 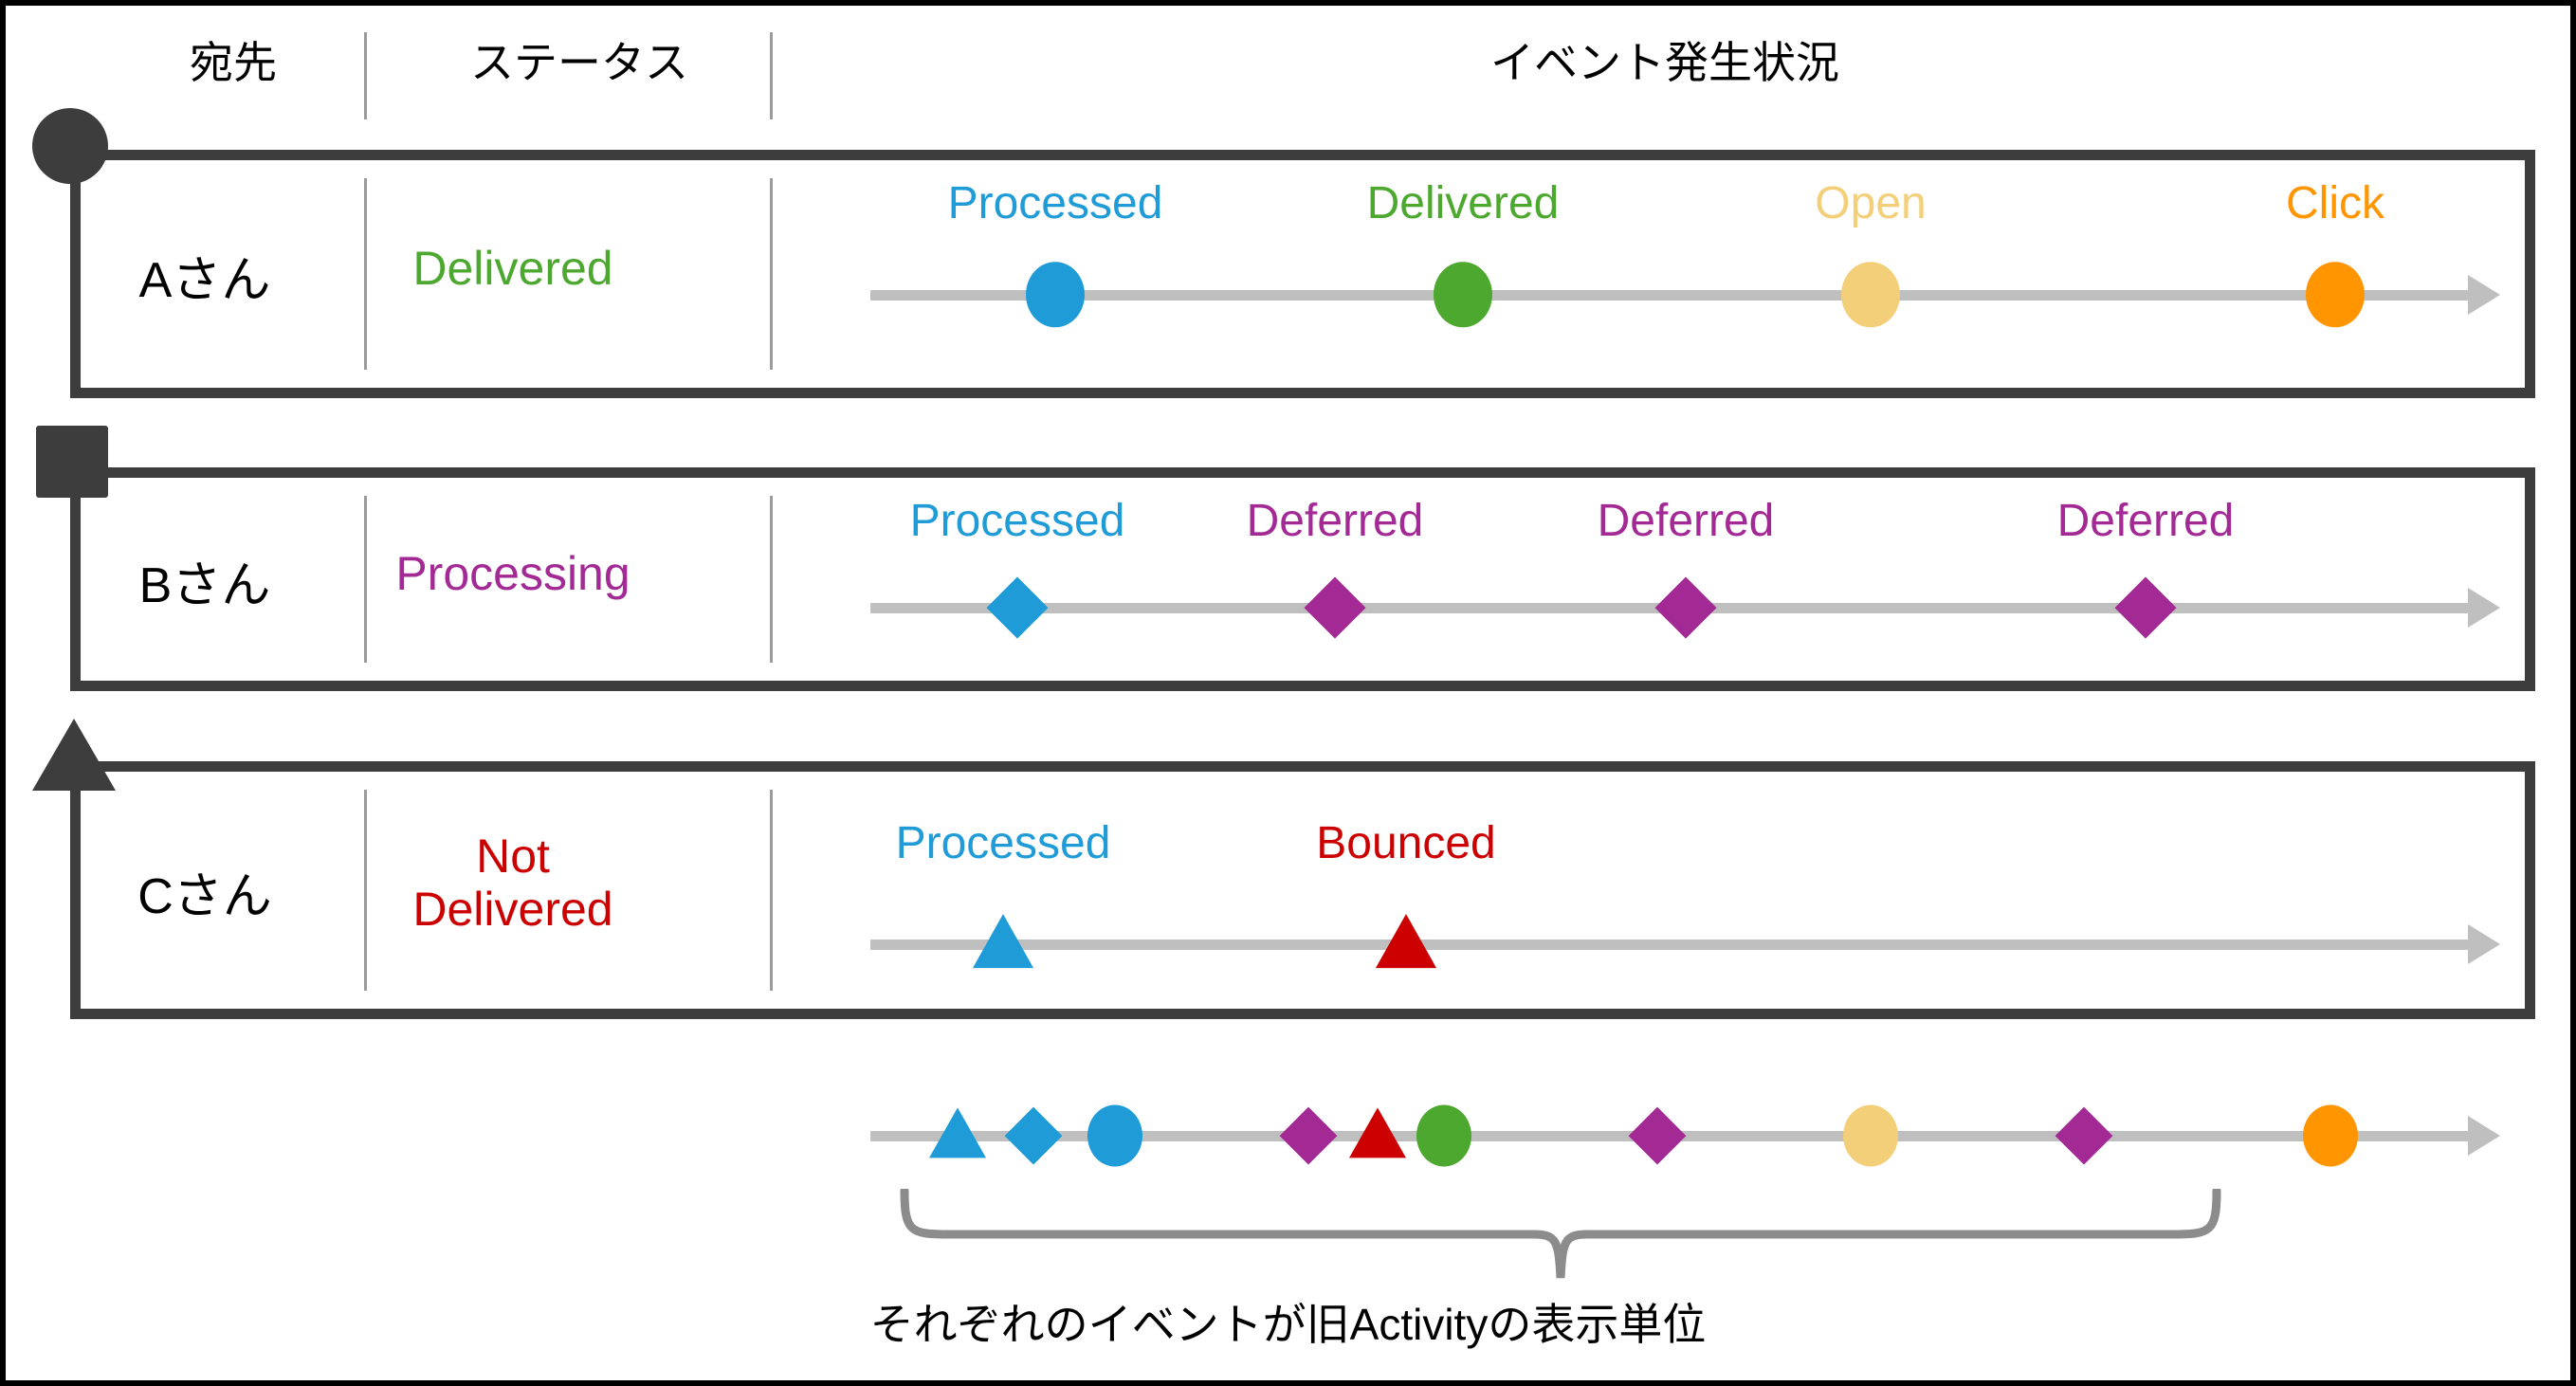 What do you see at coordinates (1560, 1234) in the screenshot?
I see `grouping-brace` at bounding box center [1560, 1234].